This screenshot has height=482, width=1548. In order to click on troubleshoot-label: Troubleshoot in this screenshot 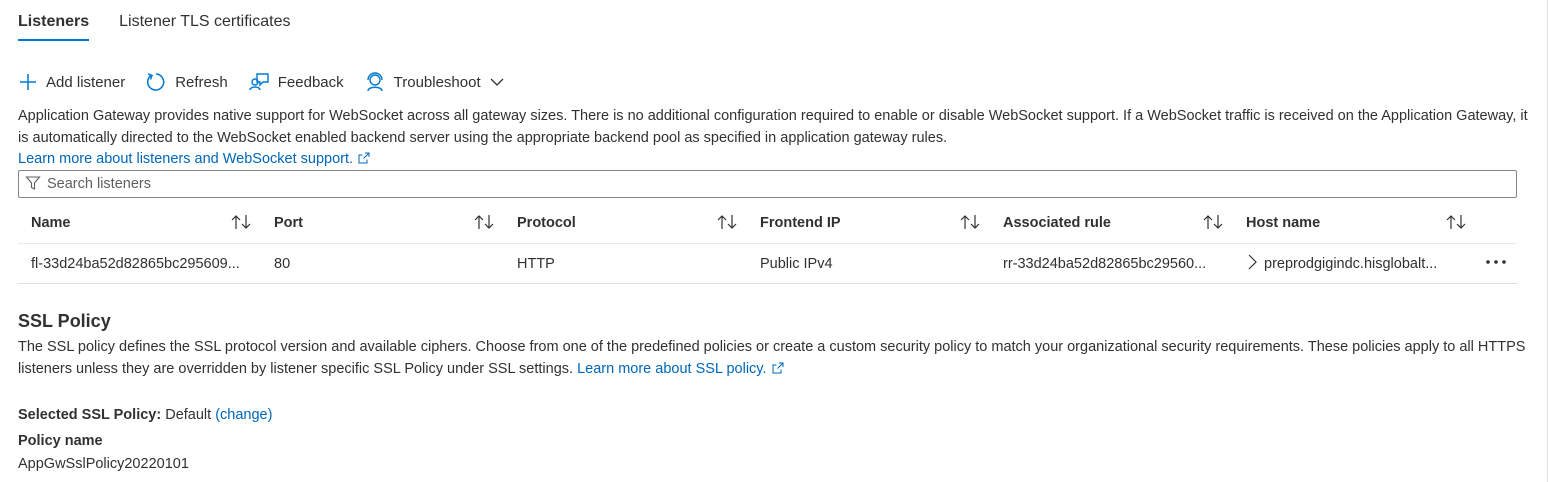, I will do `click(437, 82)`.